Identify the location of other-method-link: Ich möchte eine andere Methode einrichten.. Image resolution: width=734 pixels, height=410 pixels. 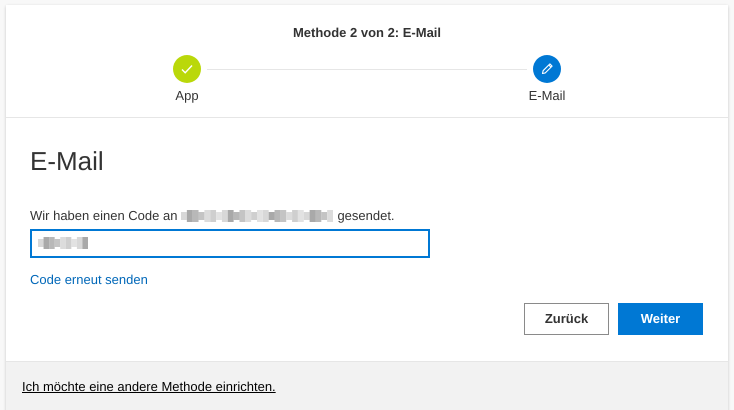
(149, 387).